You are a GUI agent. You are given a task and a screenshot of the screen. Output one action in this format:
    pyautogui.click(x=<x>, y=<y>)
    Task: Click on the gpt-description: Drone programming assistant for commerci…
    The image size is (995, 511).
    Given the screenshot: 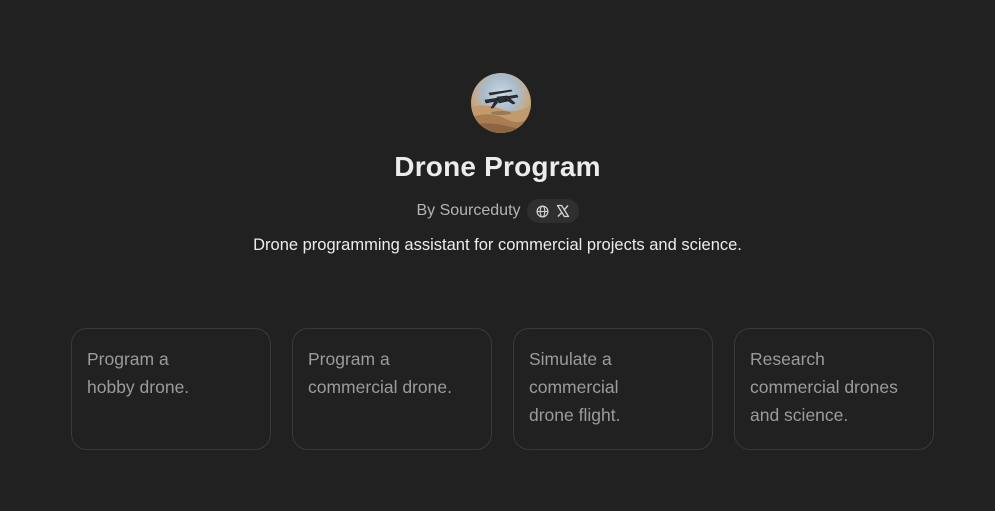 What is the action you would take?
    pyautogui.click(x=497, y=245)
    